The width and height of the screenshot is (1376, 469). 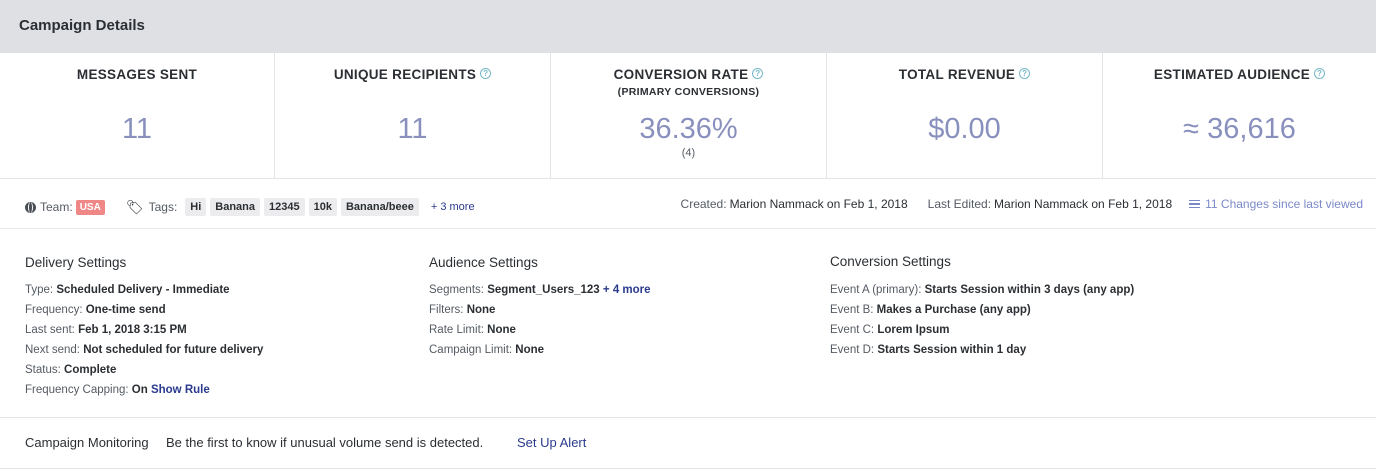 What do you see at coordinates (964, 74) in the screenshot?
I see `stat-label: TOTAL REVENUE?` at bounding box center [964, 74].